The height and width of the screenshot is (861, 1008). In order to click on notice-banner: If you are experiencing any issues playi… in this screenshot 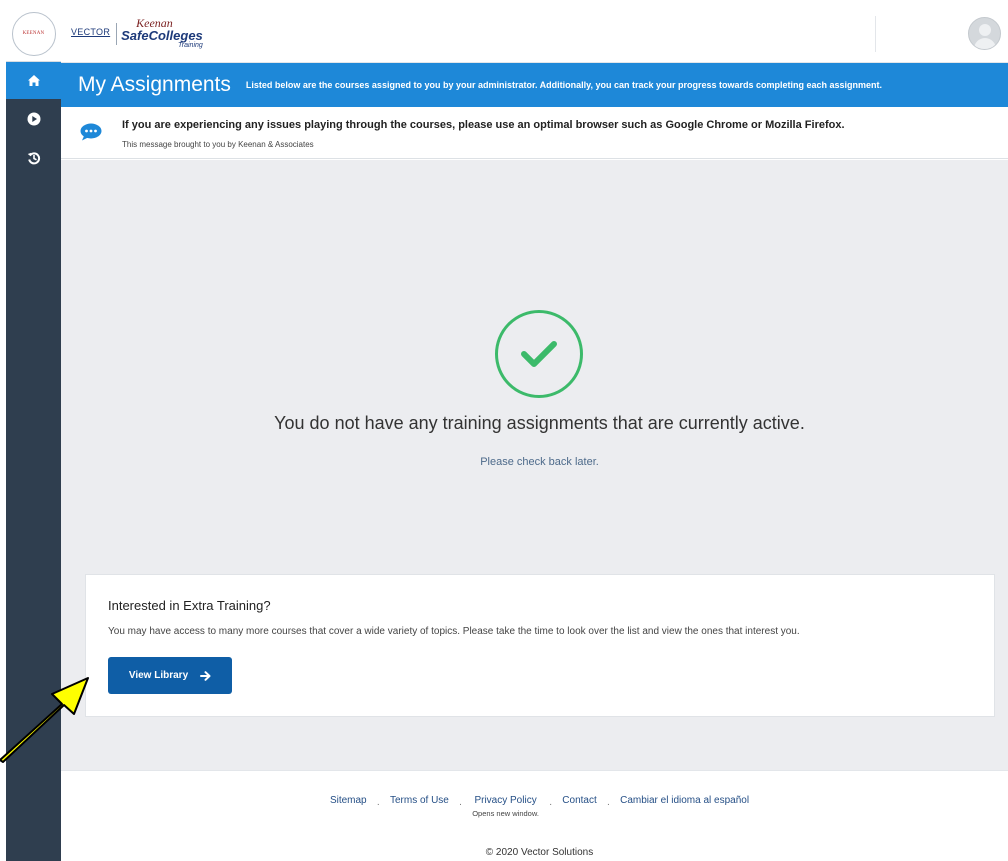, I will do `click(534, 133)`.